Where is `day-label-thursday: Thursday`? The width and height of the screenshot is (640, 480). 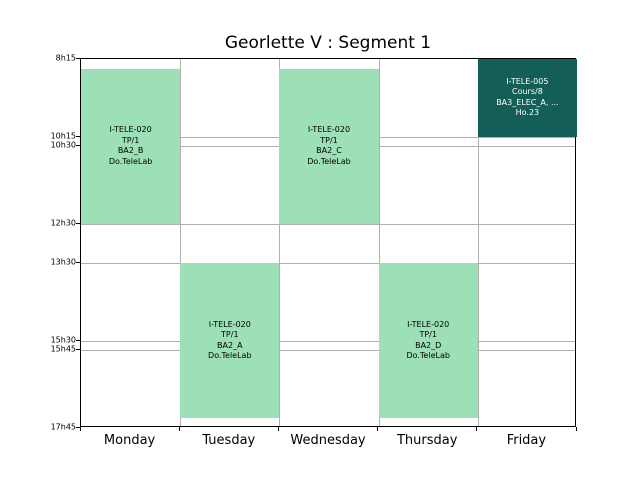 day-label-thursday: Thursday is located at coordinates (427, 440).